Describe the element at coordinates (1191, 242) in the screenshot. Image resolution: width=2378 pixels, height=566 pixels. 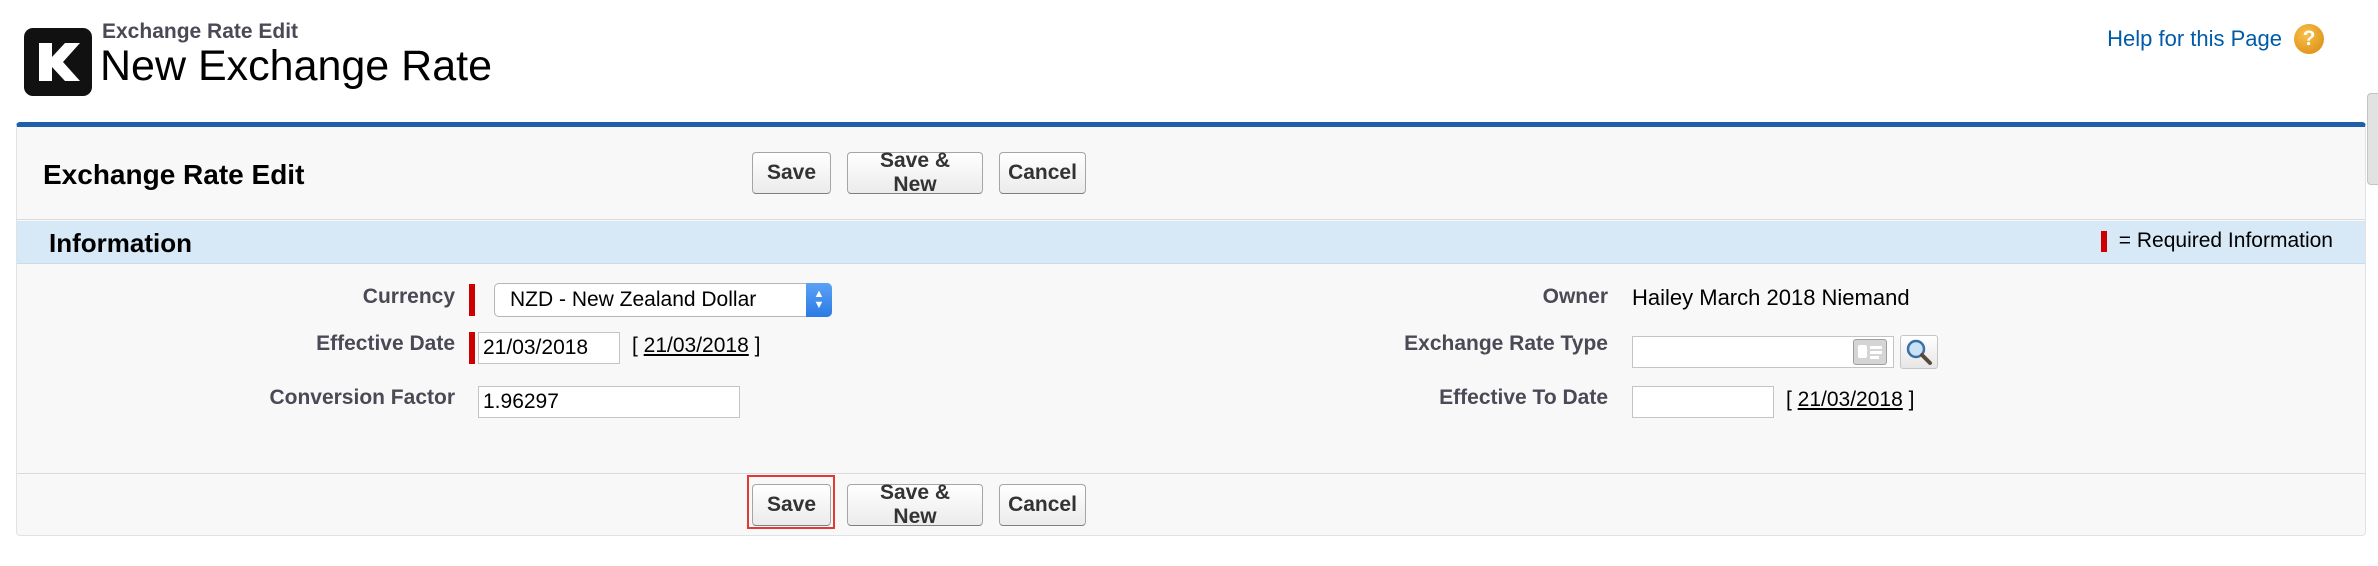
I see `information-section-header: Information = Required Information` at that location.